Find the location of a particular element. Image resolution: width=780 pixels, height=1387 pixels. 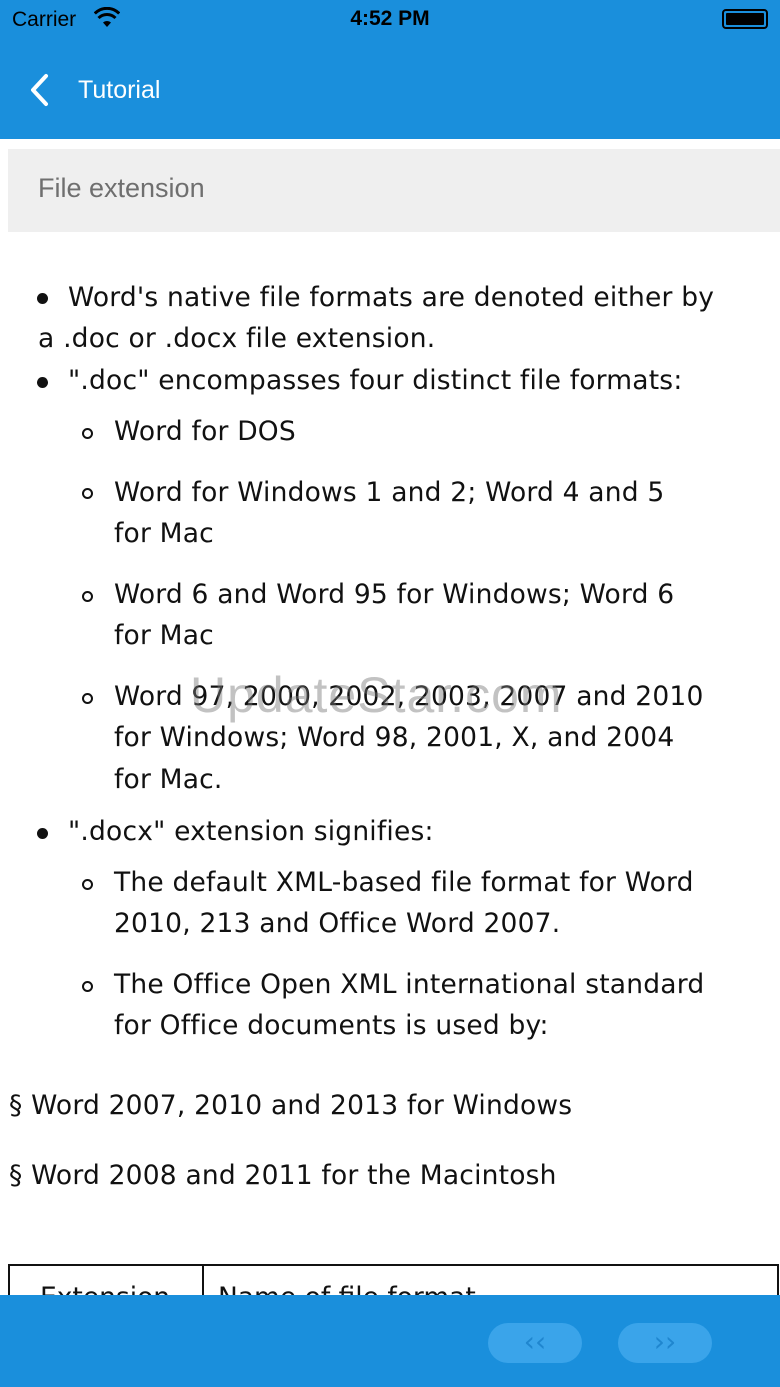

status-bar: Carrier 4:52 PM is located at coordinates (390, 20).